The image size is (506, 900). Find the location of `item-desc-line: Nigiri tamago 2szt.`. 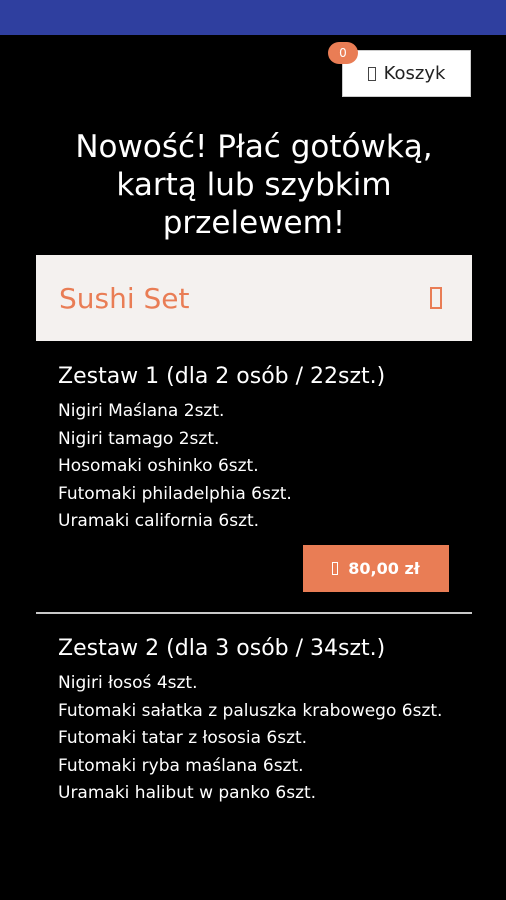

item-desc-line: Nigiri tamago 2szt. is located at coordinates (139, 438).